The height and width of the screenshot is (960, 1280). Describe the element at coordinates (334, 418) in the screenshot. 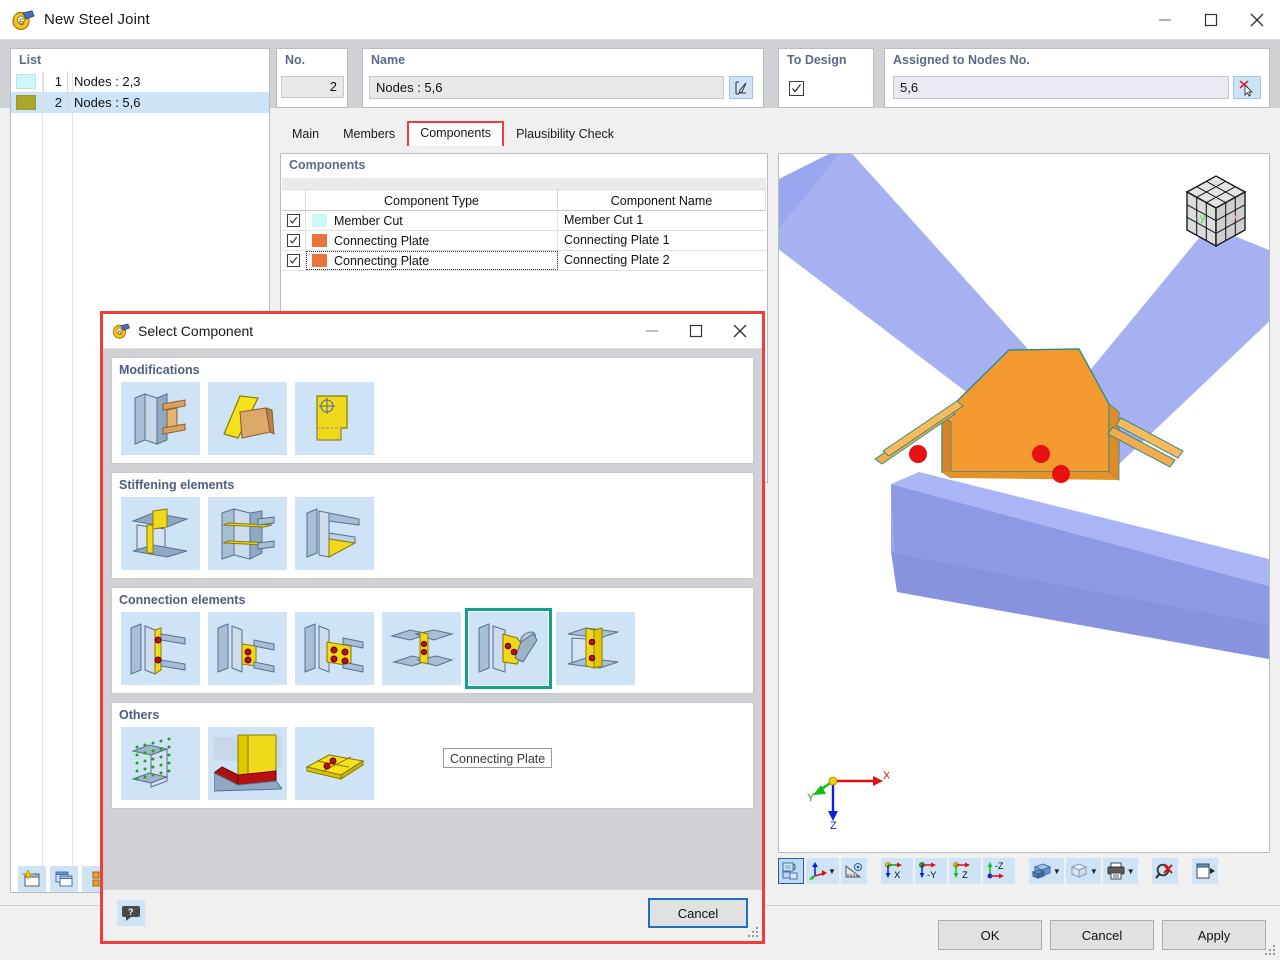

I see `plate-opening-thumb` at that location.